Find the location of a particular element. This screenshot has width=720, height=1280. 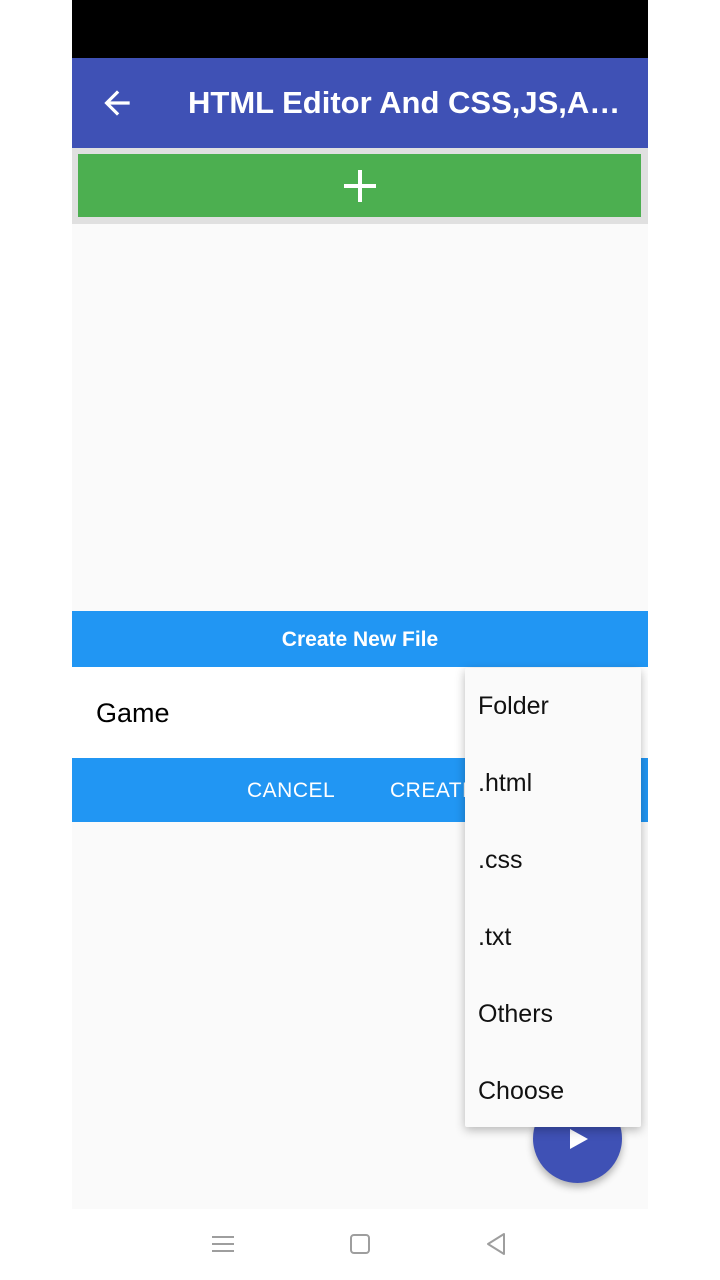

add-file-strip is located at coordinates (360, 186).